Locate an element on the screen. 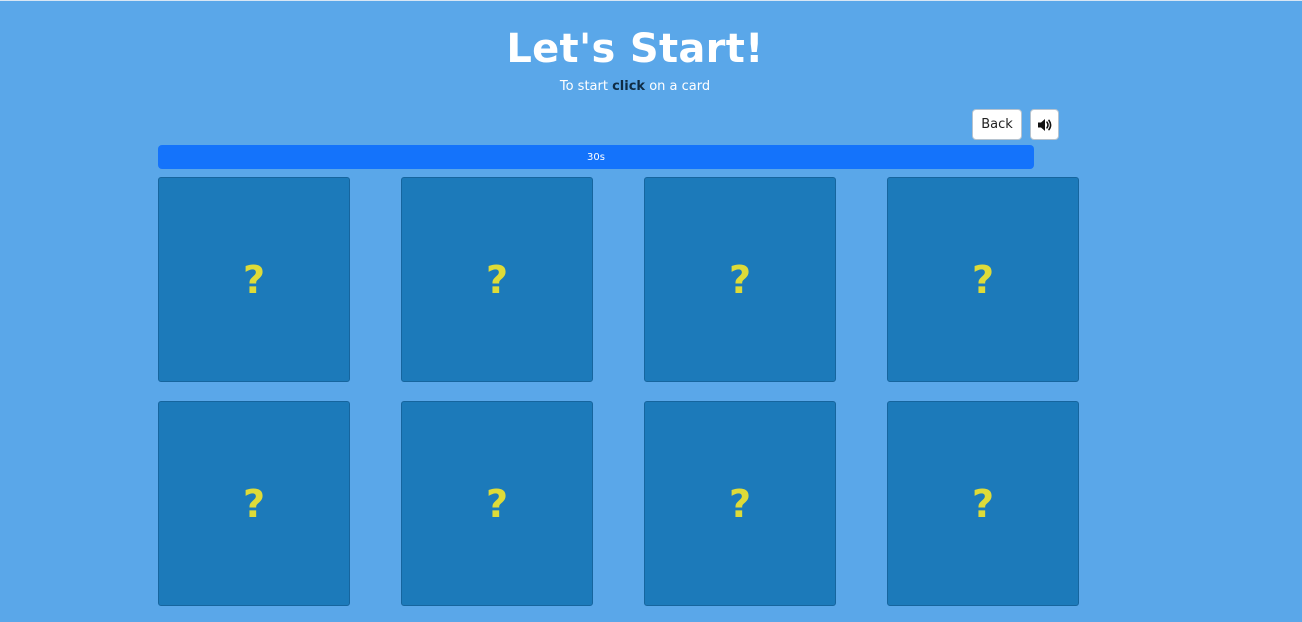 This screenshot has width=1302, height=622. instructions-text: To start click on a card is located at coordinates (635, 87).